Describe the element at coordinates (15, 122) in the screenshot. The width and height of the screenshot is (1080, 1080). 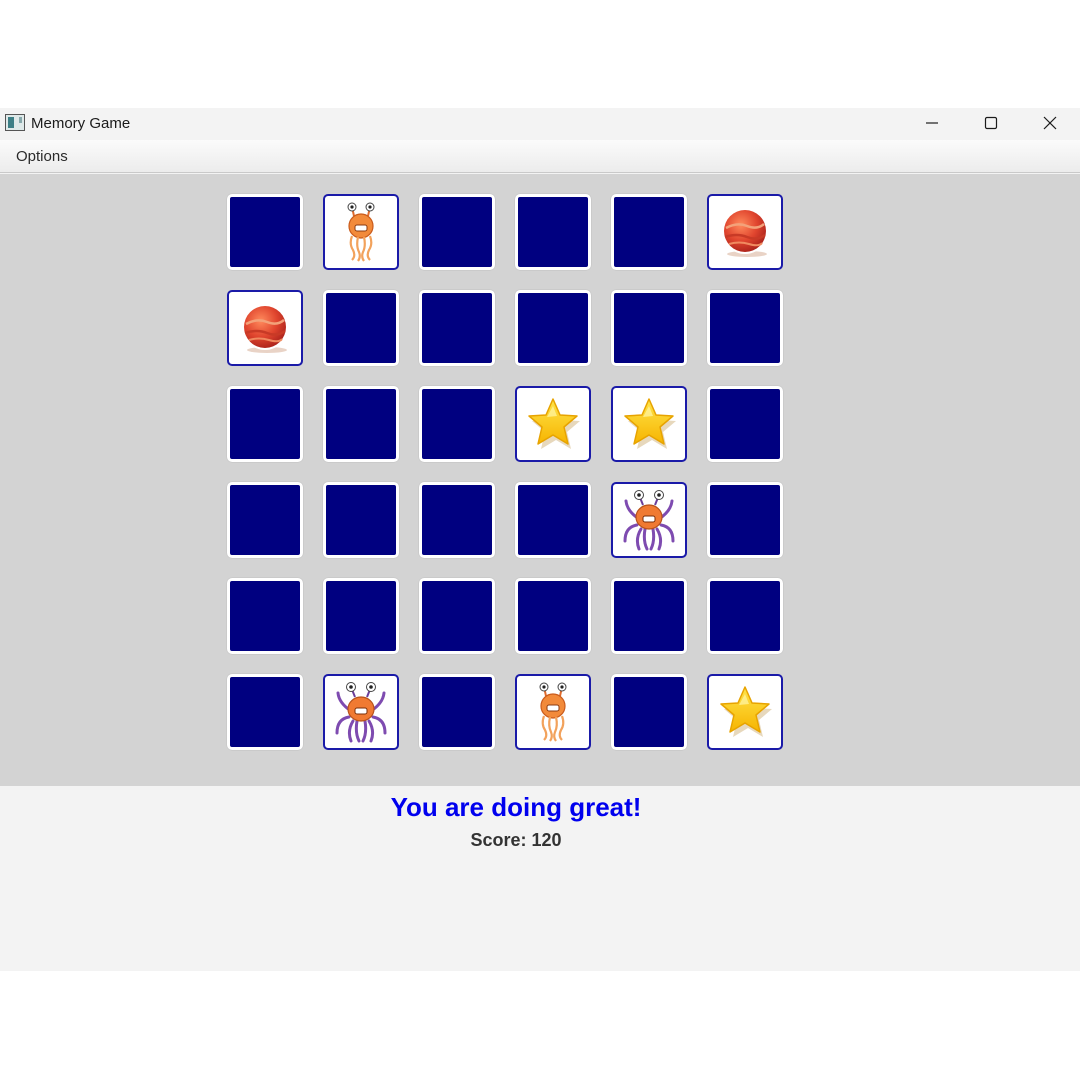
I see `app-icon` at that location.